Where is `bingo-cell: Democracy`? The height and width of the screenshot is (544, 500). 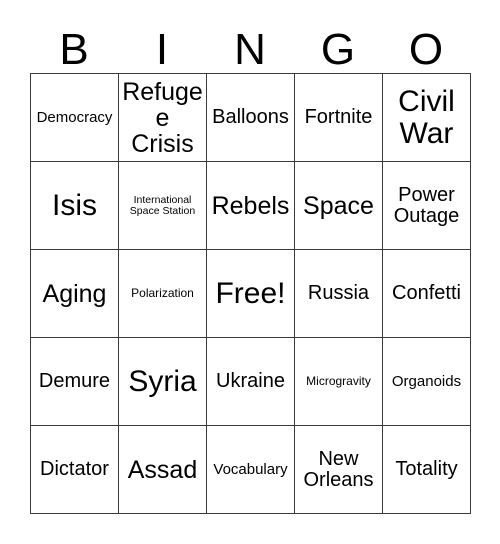 bingo-cell: Democracy is located at coordinates (75, 118).